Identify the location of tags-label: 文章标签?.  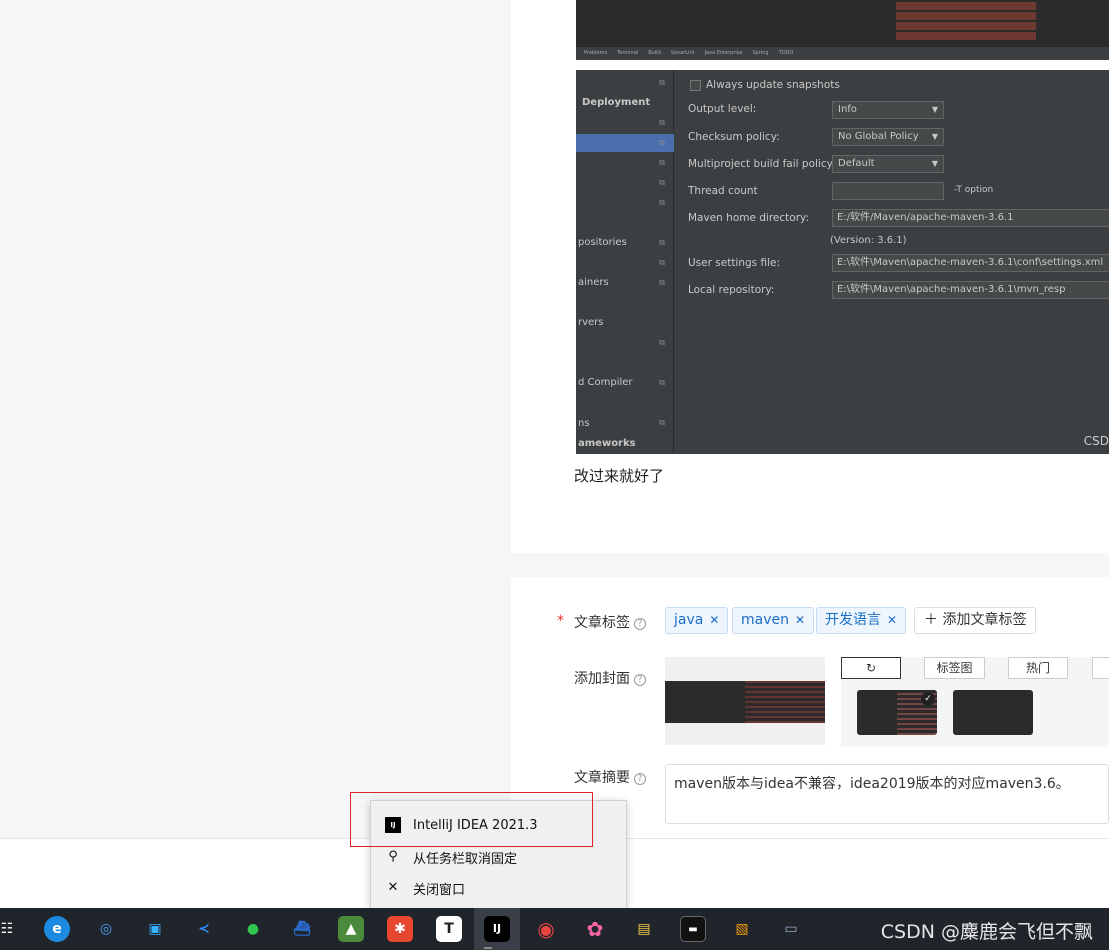
(610, 622).